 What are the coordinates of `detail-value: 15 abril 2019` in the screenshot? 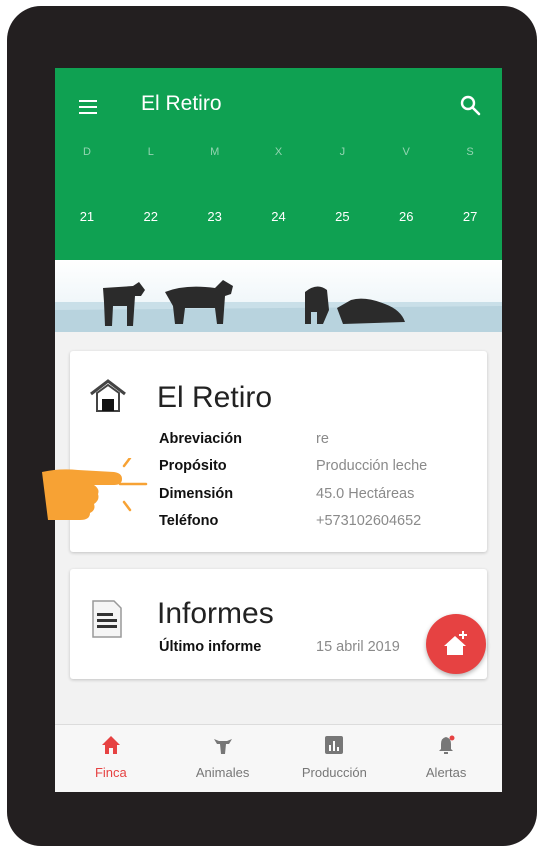 It's located at (358, 646).